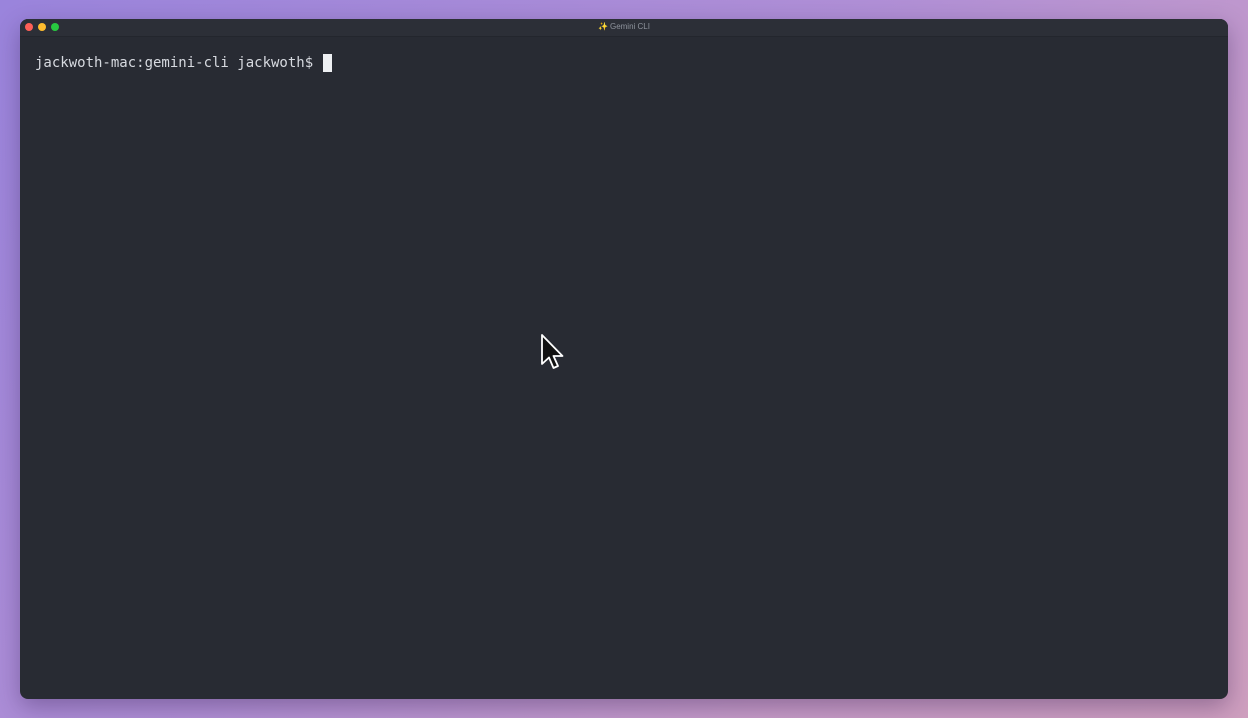  I want to click on text-cursor, so click(328, 63).